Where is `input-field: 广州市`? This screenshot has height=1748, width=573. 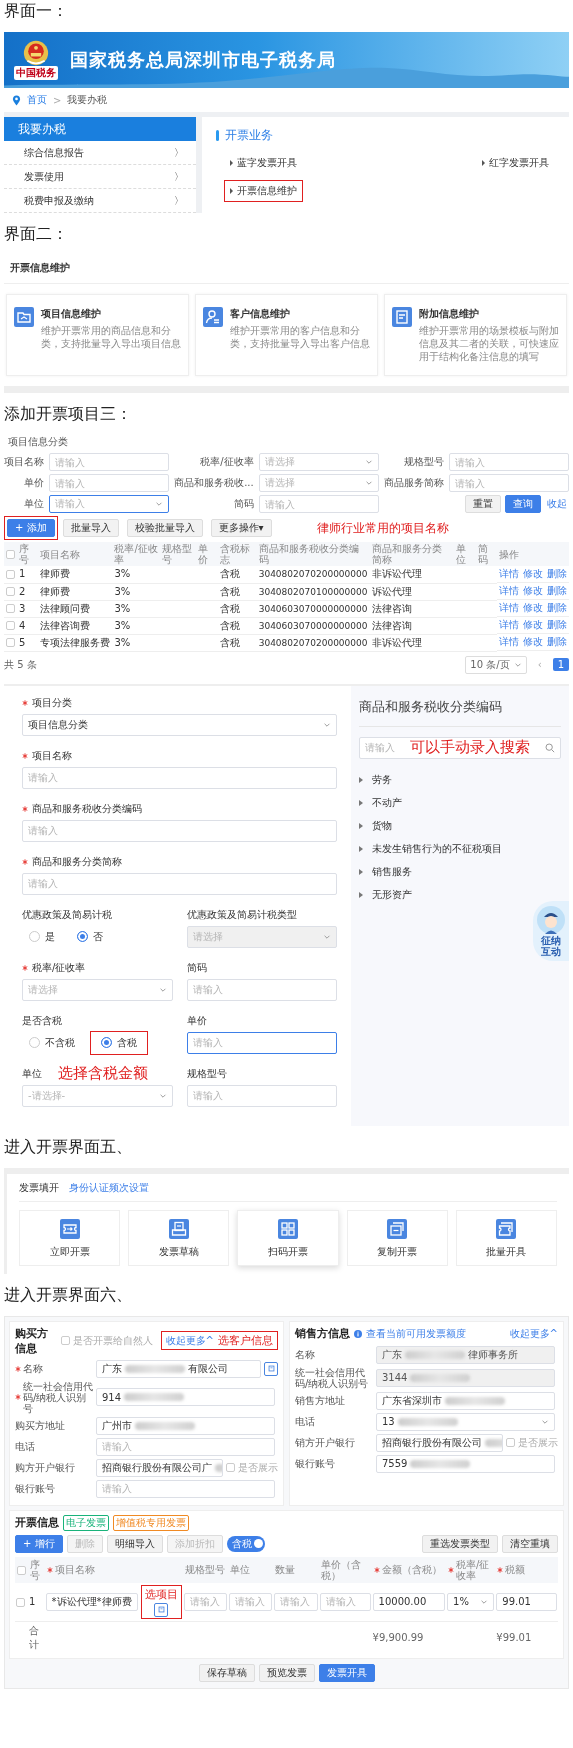 input-field: 广州市 is located at coordinates (185, 1425).